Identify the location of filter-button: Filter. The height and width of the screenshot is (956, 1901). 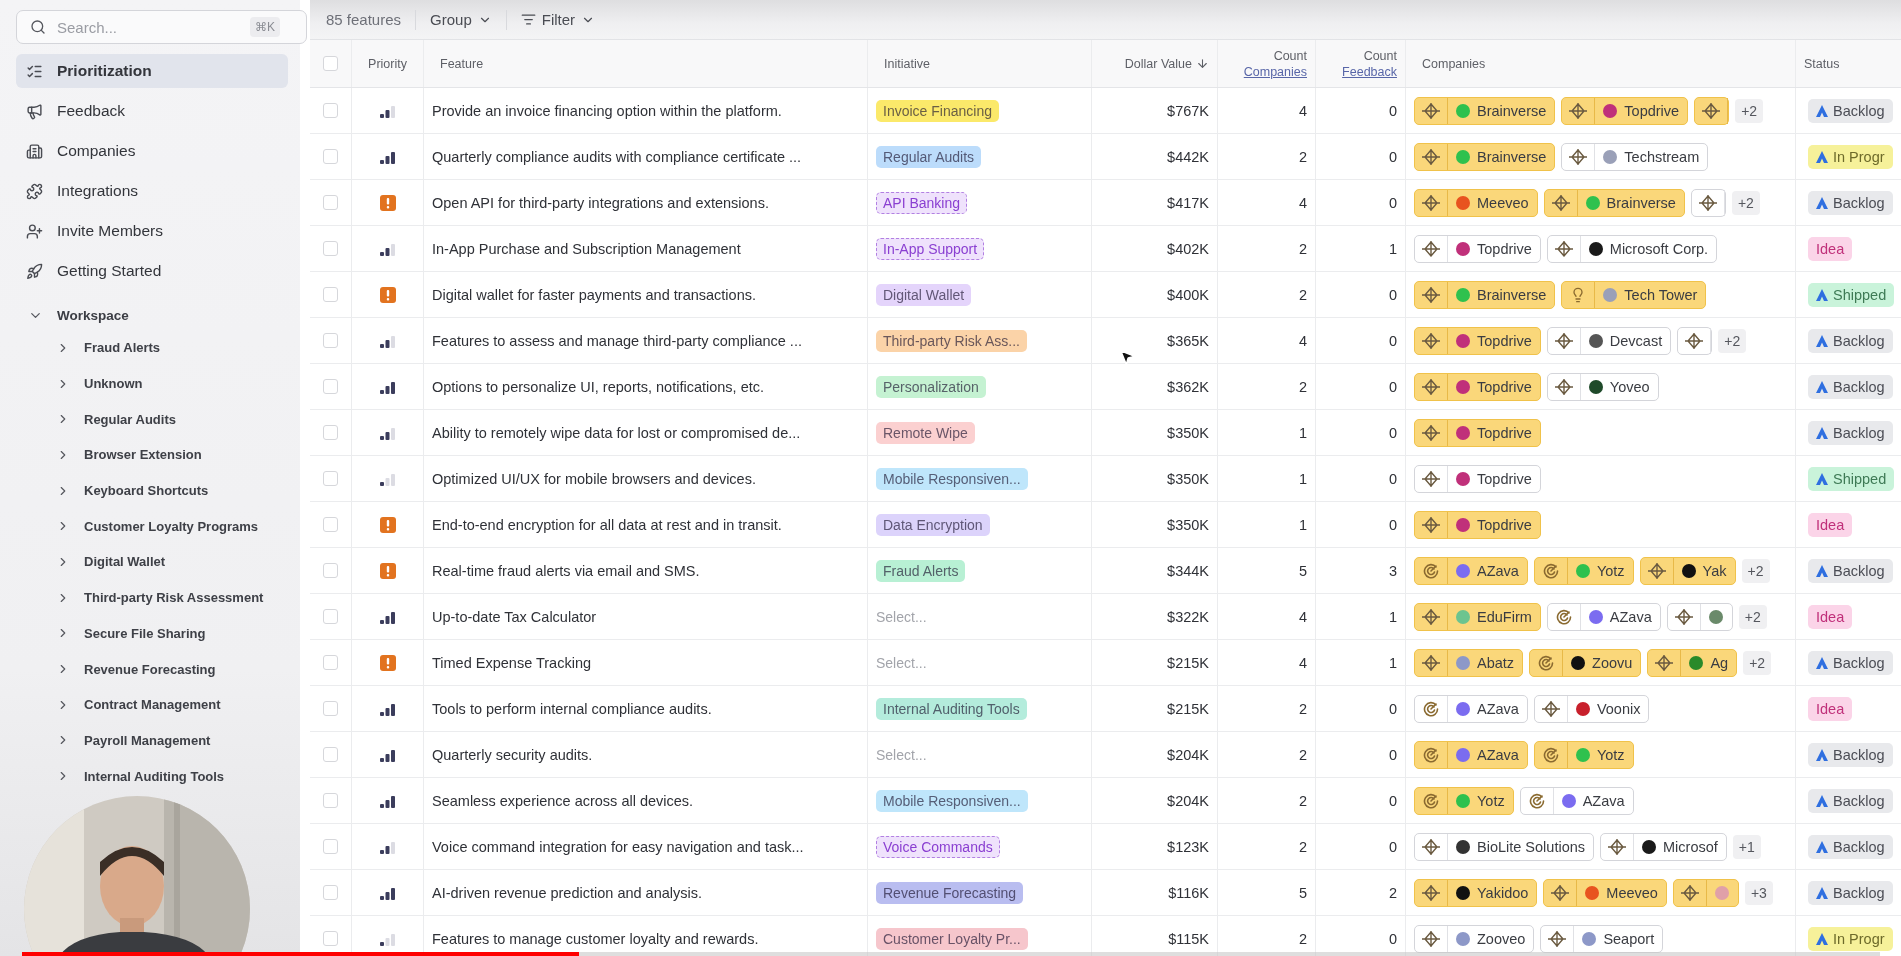
(557, 19).